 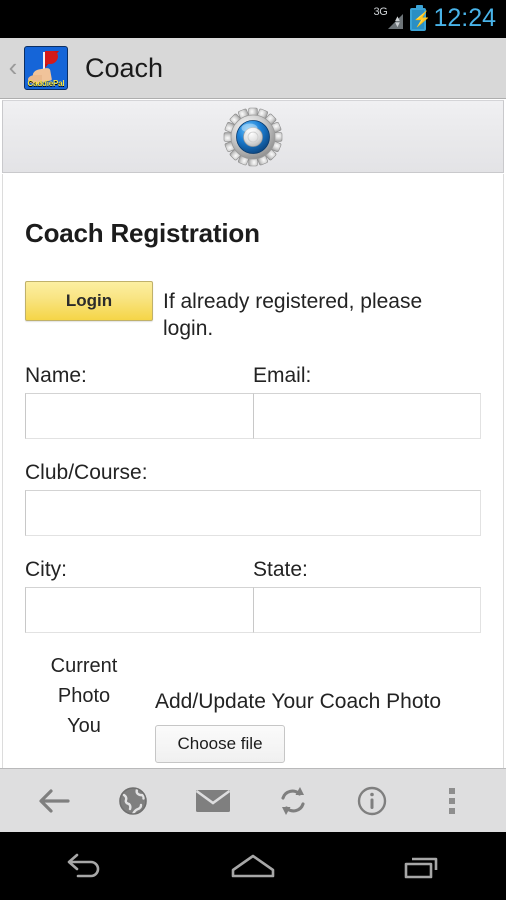 What do you see at coordinates (367, 610) in the screenshot?
I see `state-input` at bounding box center [367, 610].